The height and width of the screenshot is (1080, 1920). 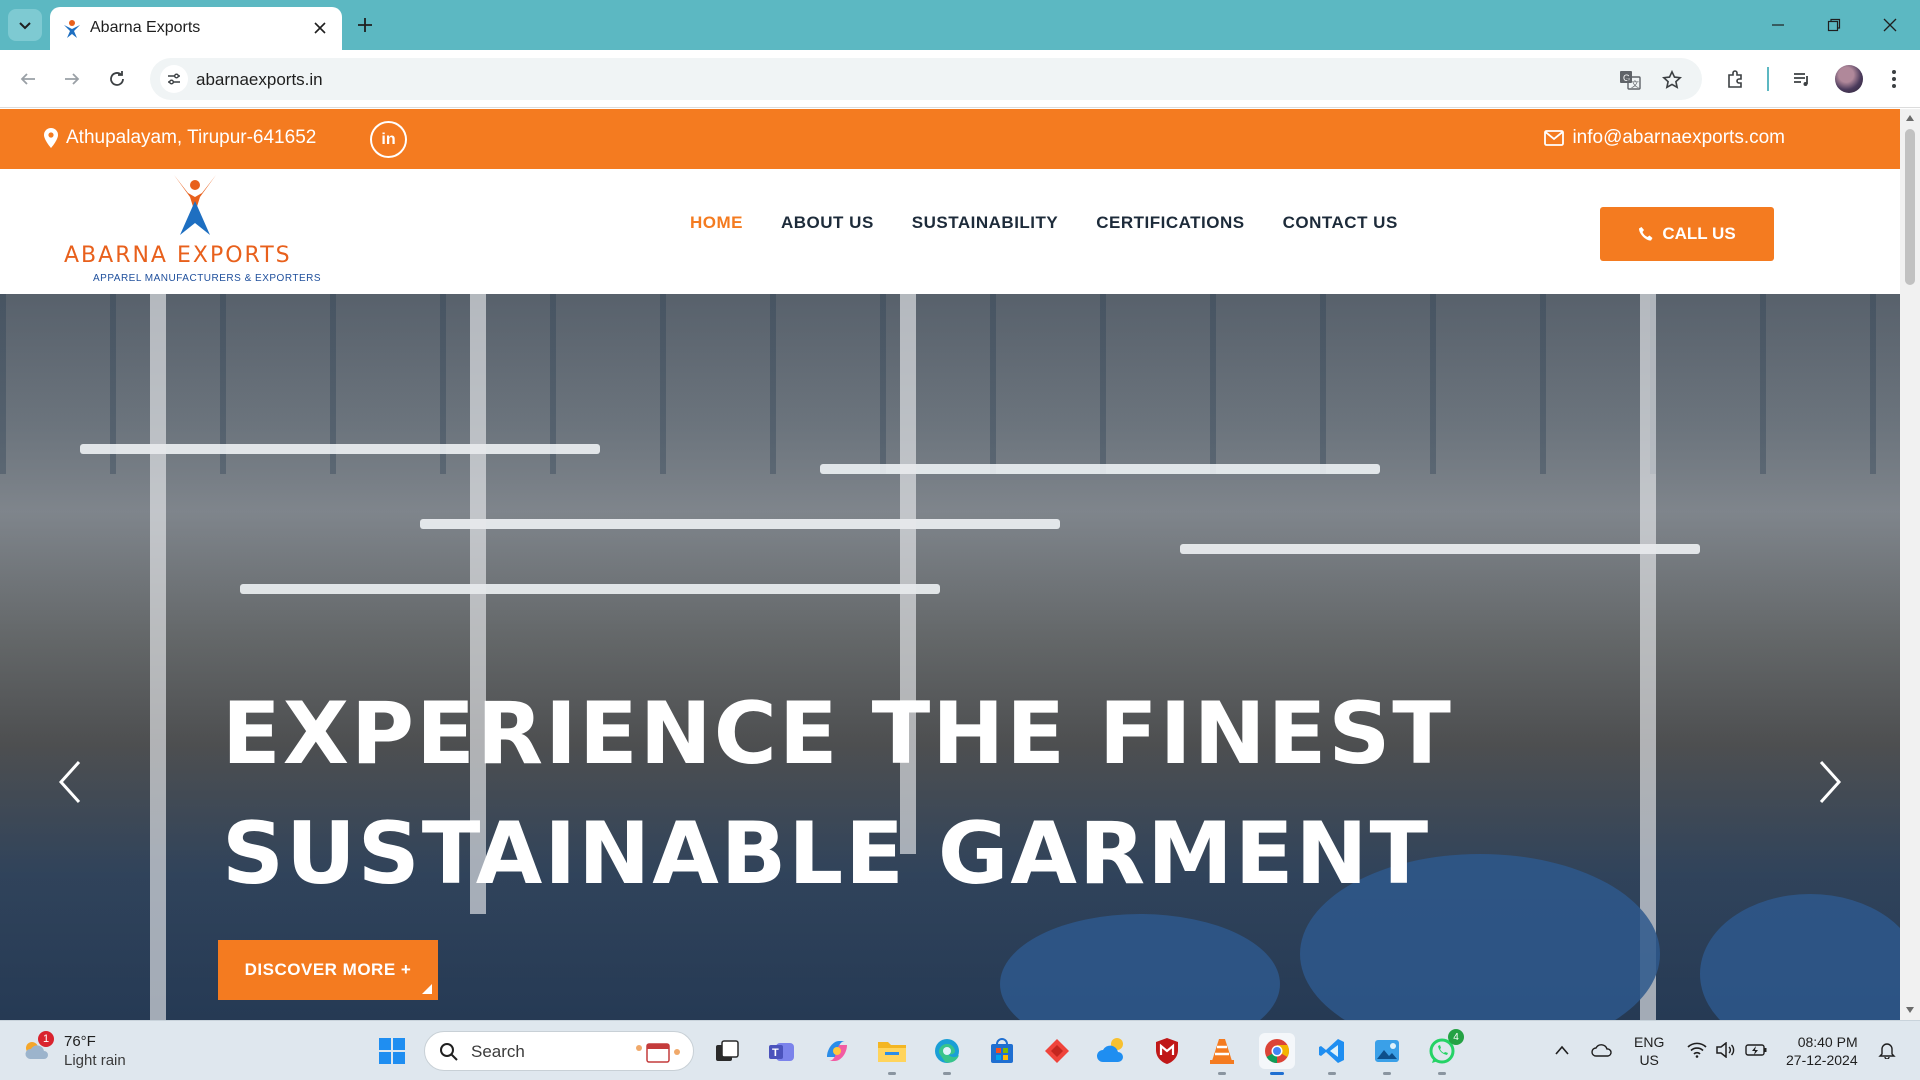 What do you see at coordinates (782, 1051) in the screenshot?
I see `teams-app: T` at bounding box center [782, 1051].